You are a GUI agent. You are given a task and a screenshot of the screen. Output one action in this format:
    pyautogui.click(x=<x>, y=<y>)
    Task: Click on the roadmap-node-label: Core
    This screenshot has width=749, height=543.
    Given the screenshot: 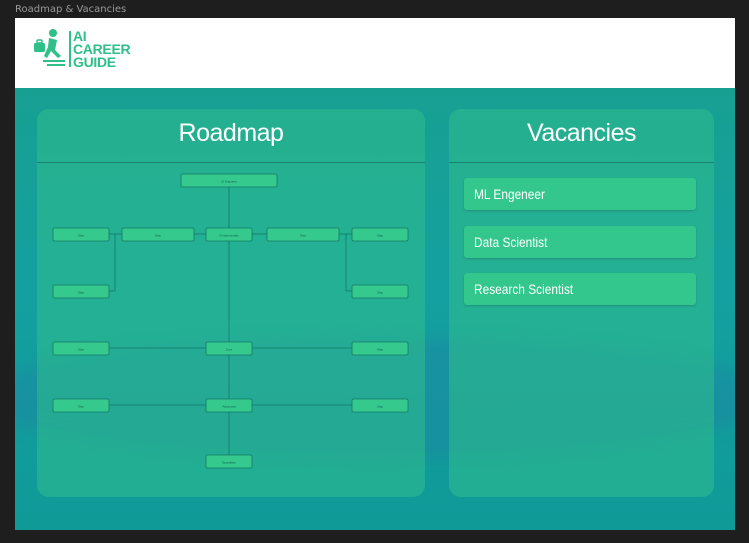 What is the action you would take?
    pyautogui.click(x=229, y=350)
    